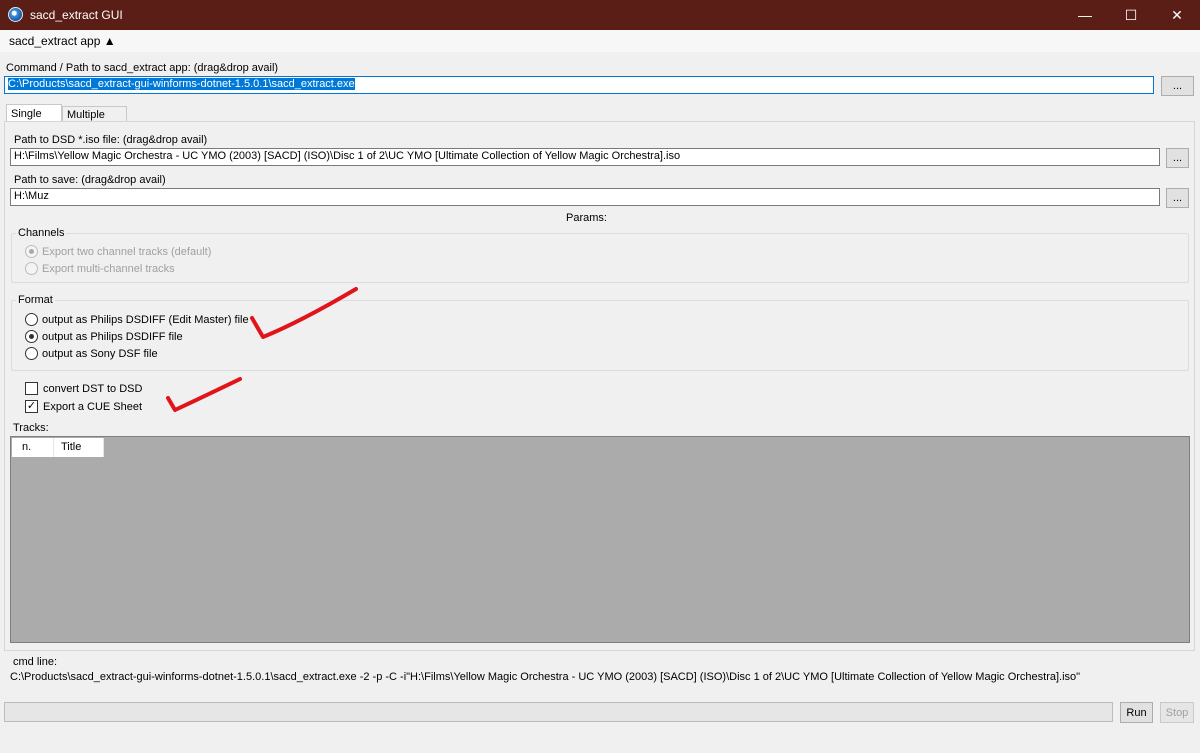 This screenshot has width=1200, height=753. What do you see at coordinates (31, 251) in the screenshot?
I see `radio-two-channel-button` at bounding box center [31, 251].